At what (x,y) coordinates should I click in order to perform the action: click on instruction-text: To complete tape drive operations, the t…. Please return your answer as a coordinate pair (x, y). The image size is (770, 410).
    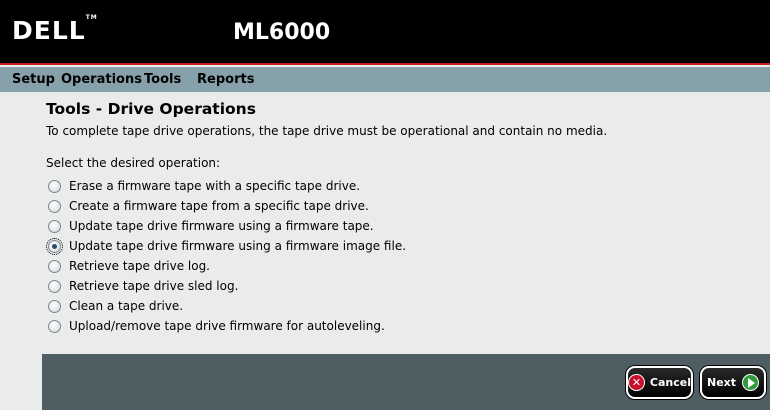
    Looking at the image, I should click on (327, 131).